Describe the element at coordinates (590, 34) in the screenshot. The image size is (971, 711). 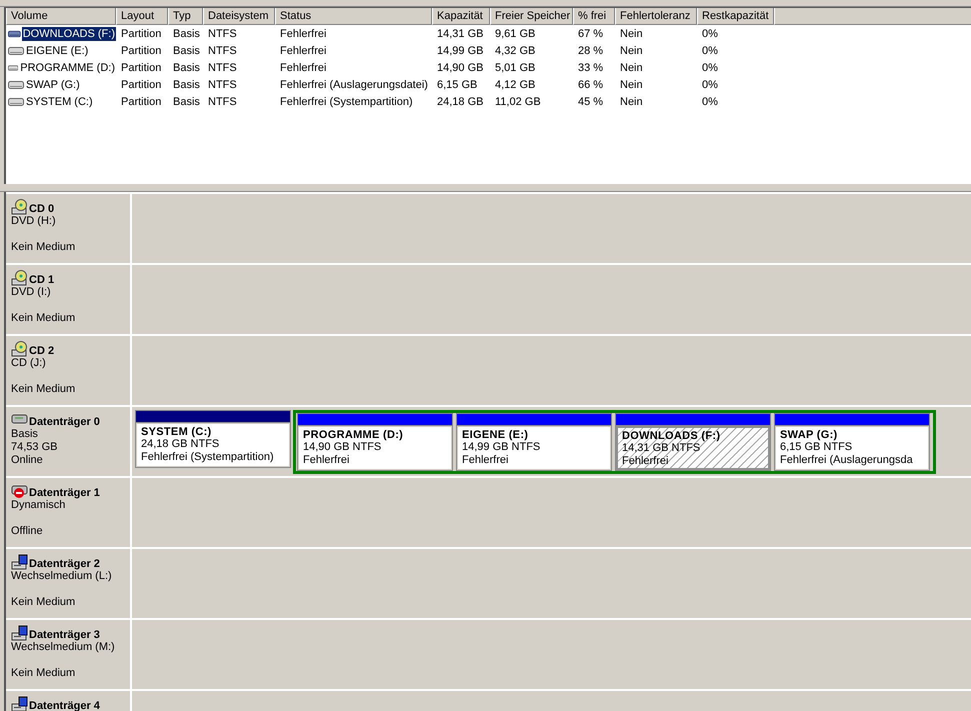
I see `table-cell-text: 67 %` at that location.